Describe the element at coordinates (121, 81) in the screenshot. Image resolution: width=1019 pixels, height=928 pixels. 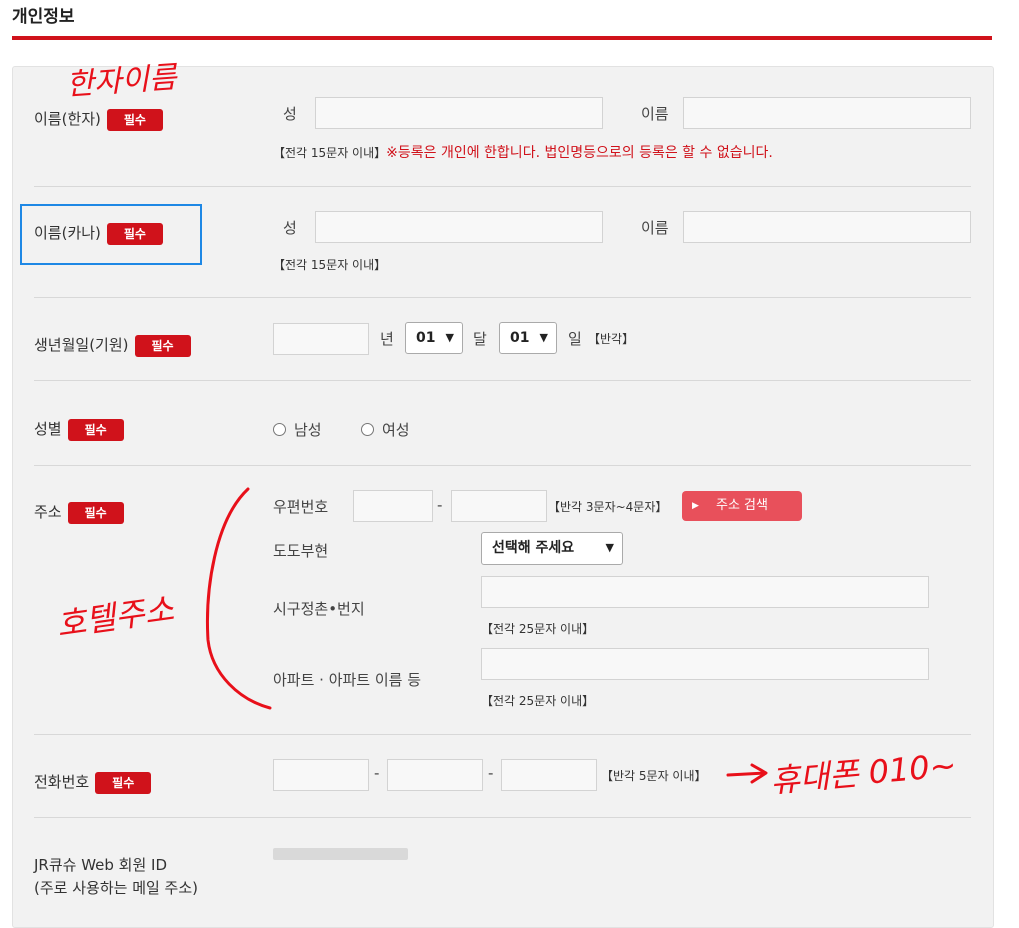
I see `annotation-kanji-name: 한자이름` at that location.